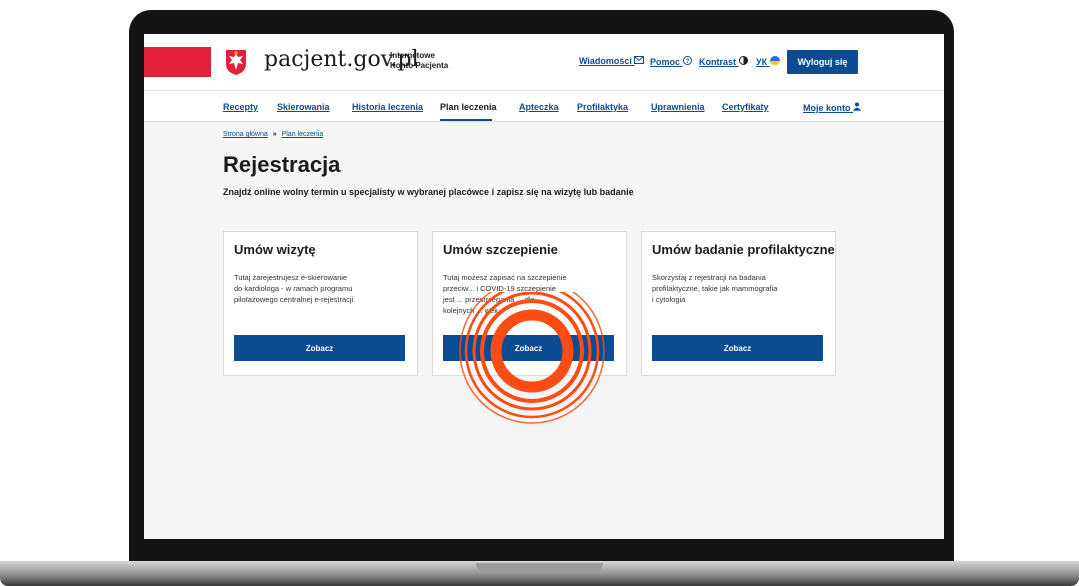 The image size is (1079, 586). Describe the element at coordinates (639, 60) in the screenshot. I see `envelope-icon` at that location.